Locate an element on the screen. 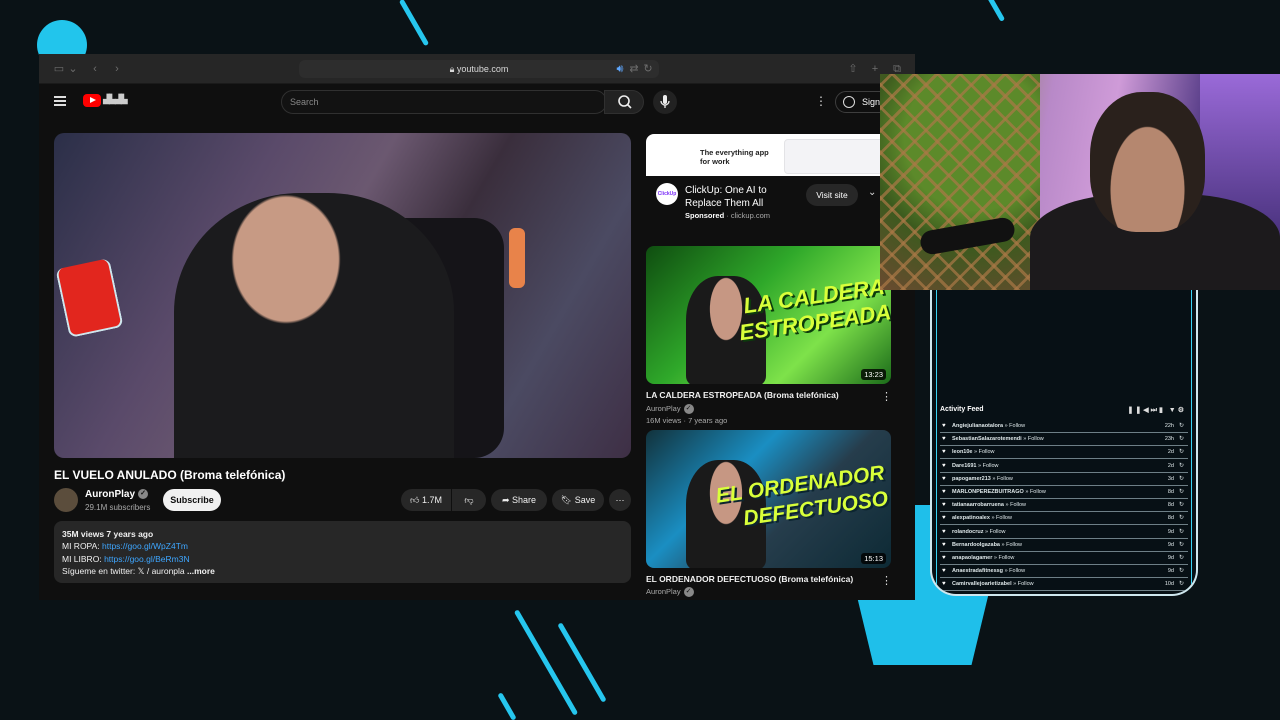 This screenshot has height=720, width=1280. like-button: 👍︎ 1.7M is located at coordinates (426, 500).